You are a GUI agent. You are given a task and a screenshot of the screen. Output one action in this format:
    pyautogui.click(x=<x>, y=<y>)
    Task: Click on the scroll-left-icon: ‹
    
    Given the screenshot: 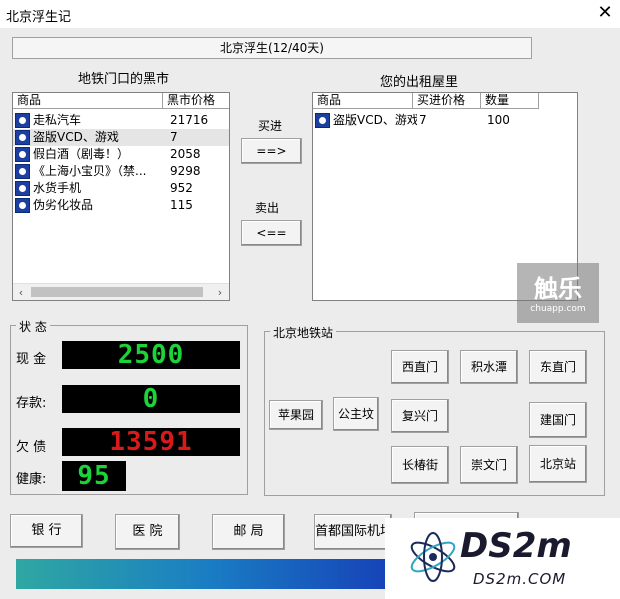 What is the action you would take?
    pyautogui.click(x=21, y=292)
    